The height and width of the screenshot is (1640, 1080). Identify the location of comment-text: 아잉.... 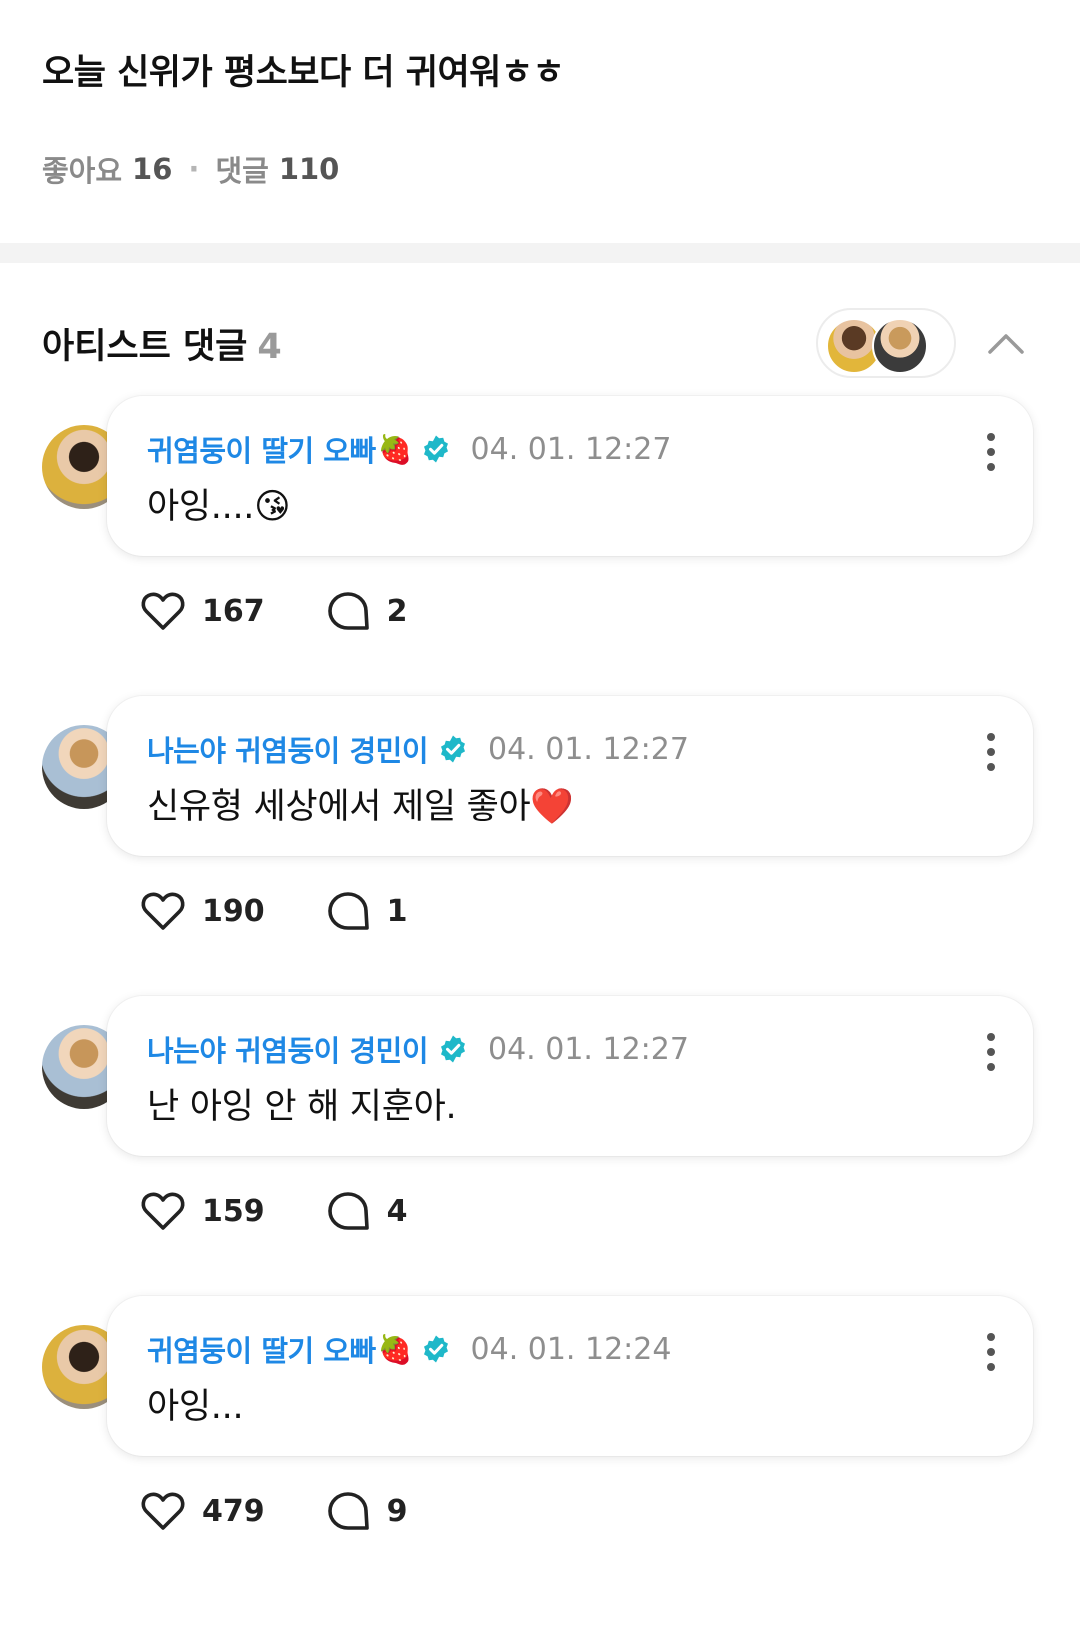
(195, 1407).